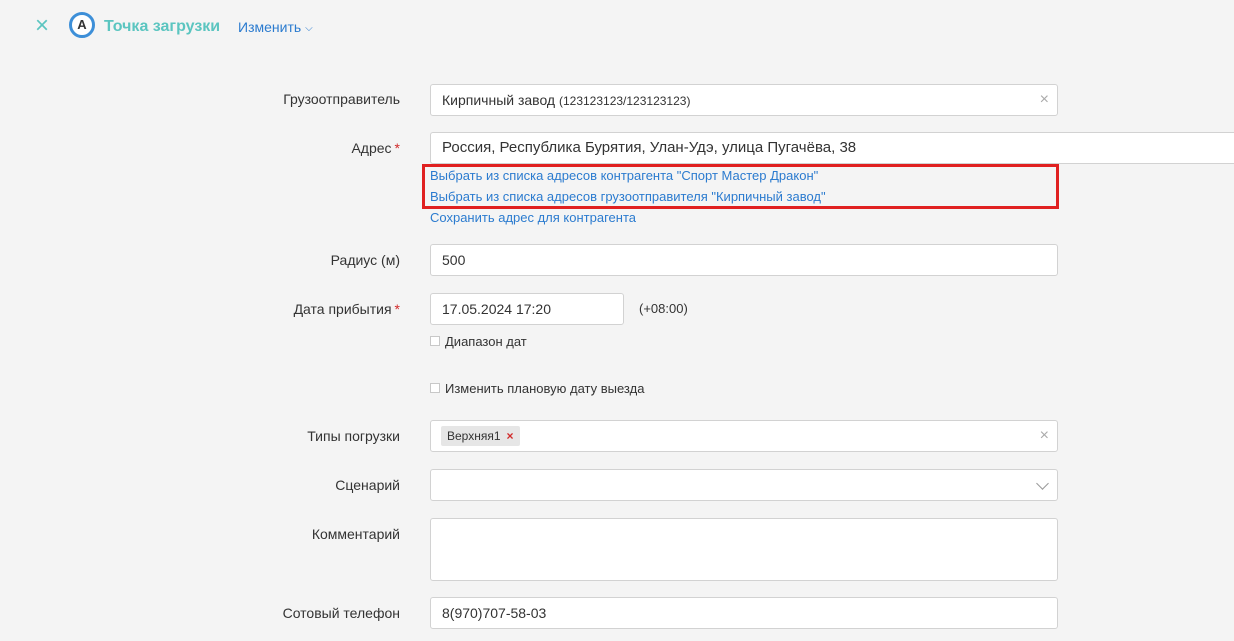 Image resolution: width=1234 pixels, height=641 pixels. I want to click on comment-textarea, so click(744, 549).